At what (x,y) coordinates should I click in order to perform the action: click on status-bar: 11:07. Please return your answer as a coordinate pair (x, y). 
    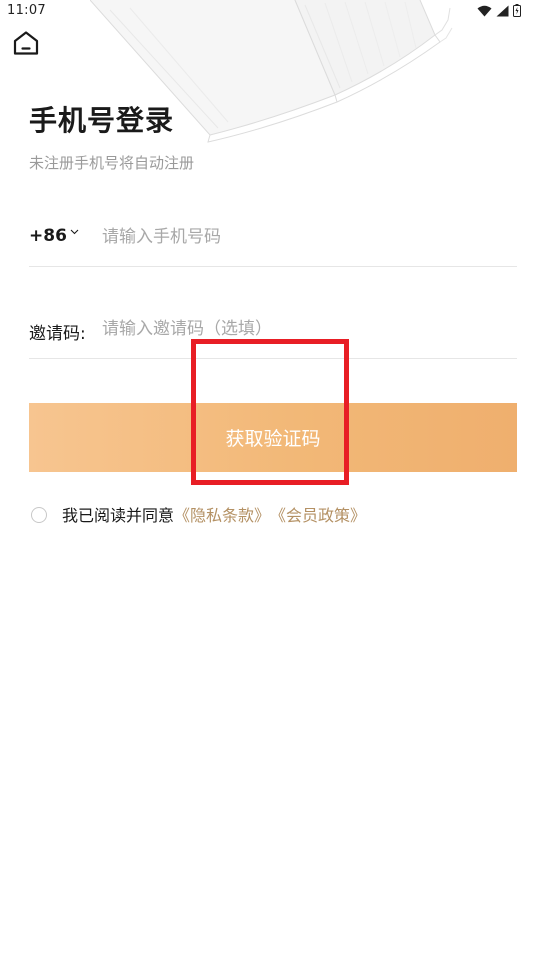
    Looking at the image, I should click on (272, 11).